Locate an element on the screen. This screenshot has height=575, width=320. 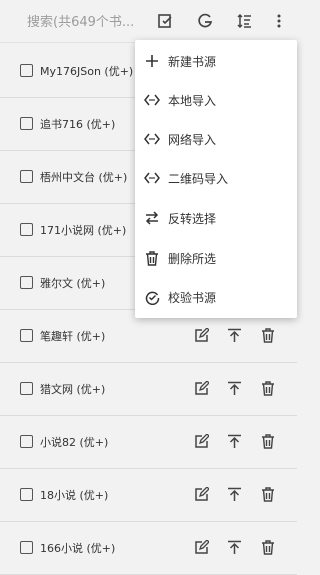
menu-item-delete-selected: 删除所选 is located at coordinates (216, 258).